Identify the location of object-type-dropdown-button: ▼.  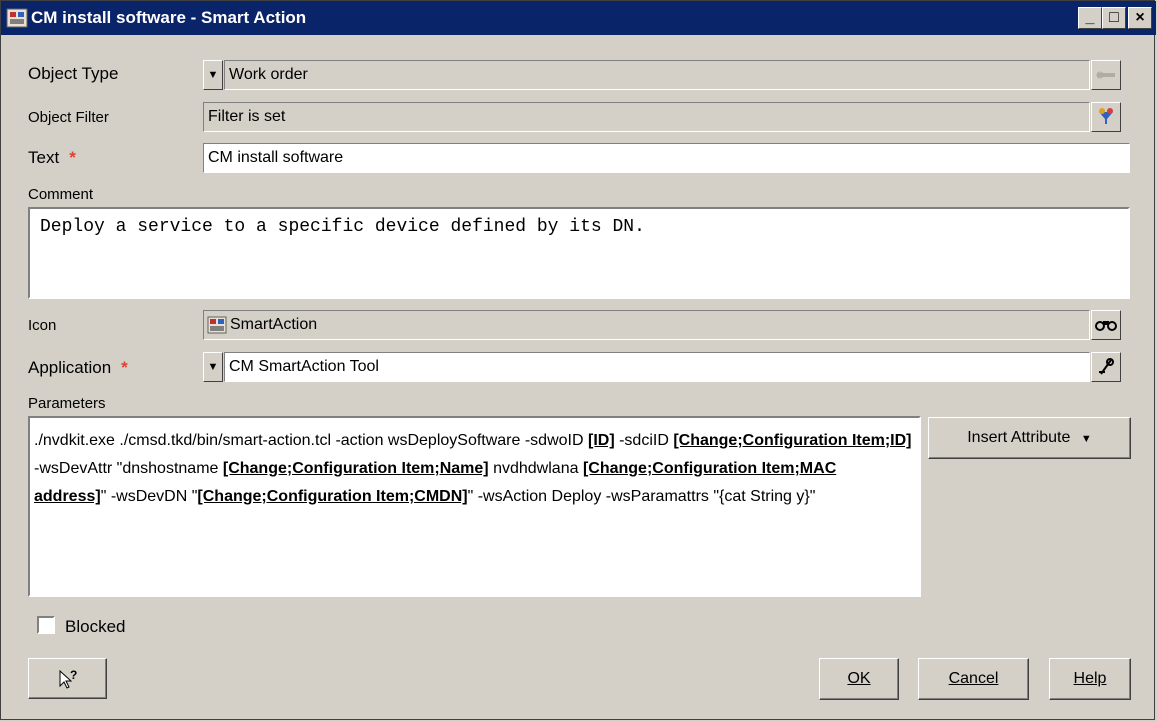
(213, 75).